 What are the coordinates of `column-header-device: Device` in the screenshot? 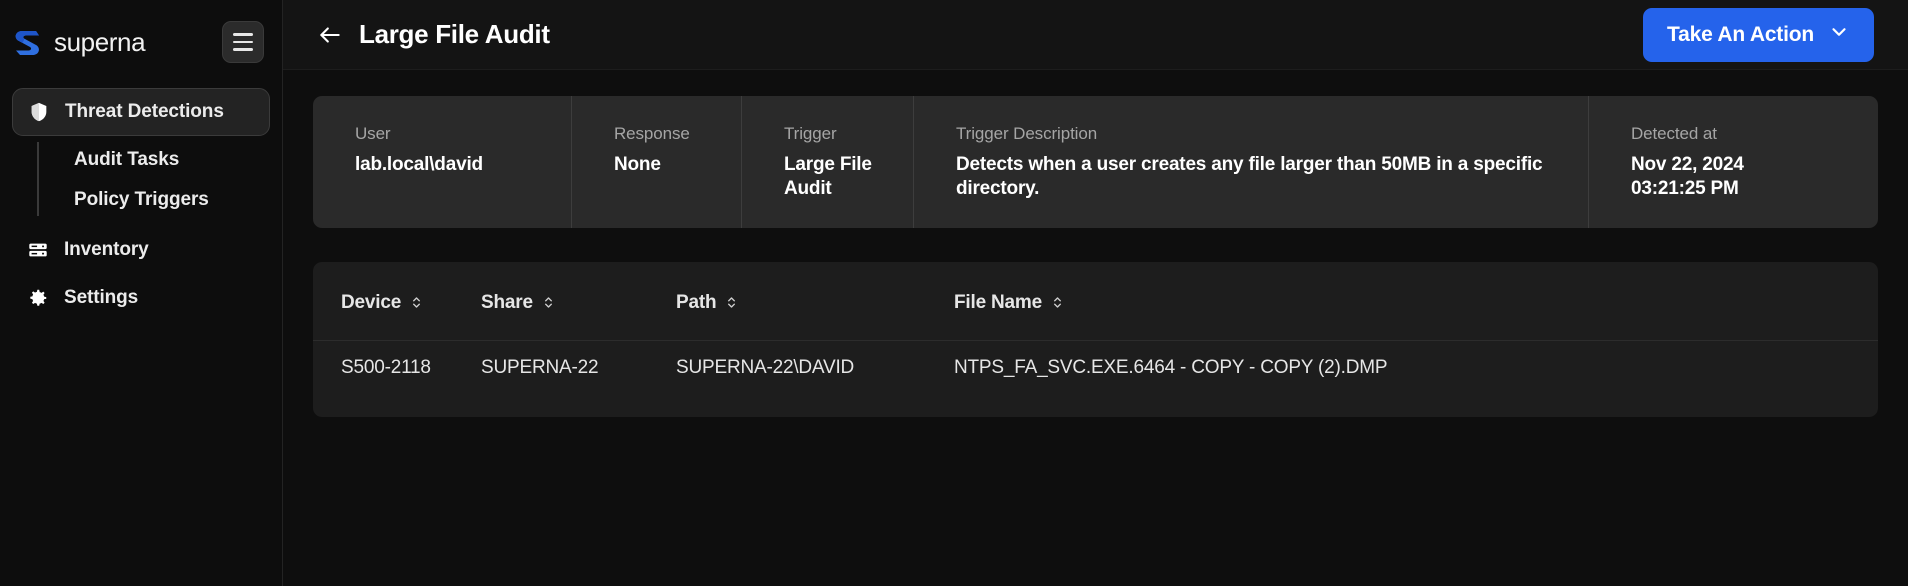 It's located at (397, 301).